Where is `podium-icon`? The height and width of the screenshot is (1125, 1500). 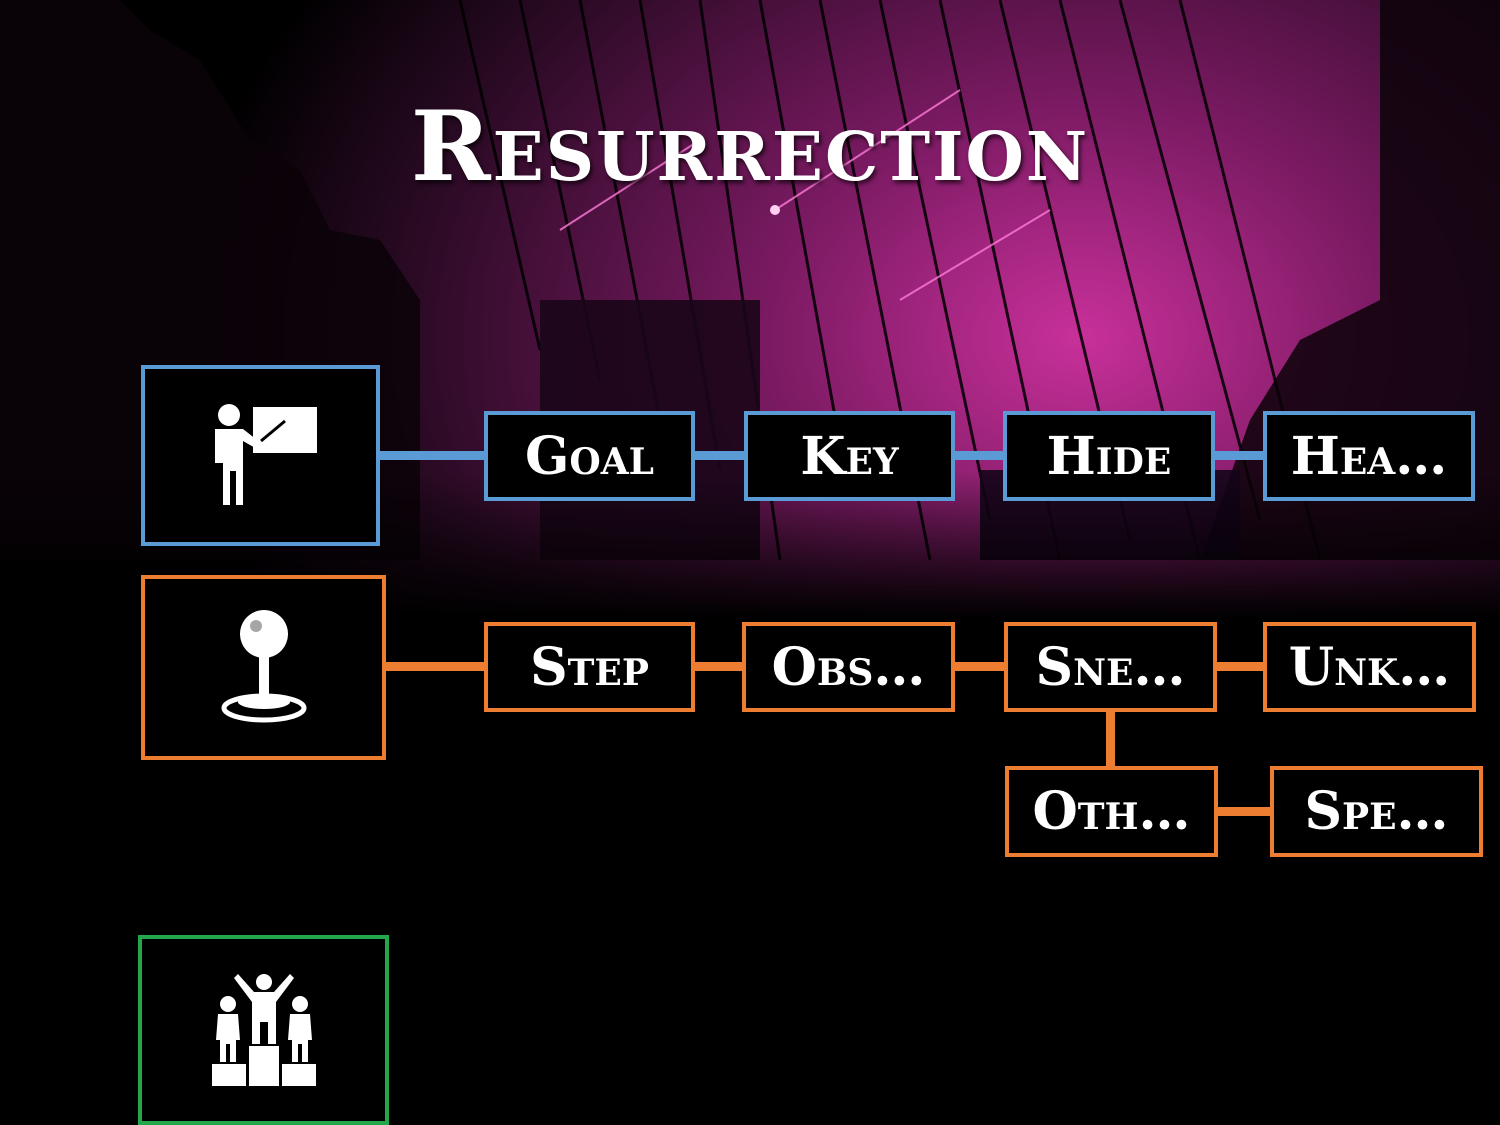 podium-icon is located at coordinates (263, 1030).